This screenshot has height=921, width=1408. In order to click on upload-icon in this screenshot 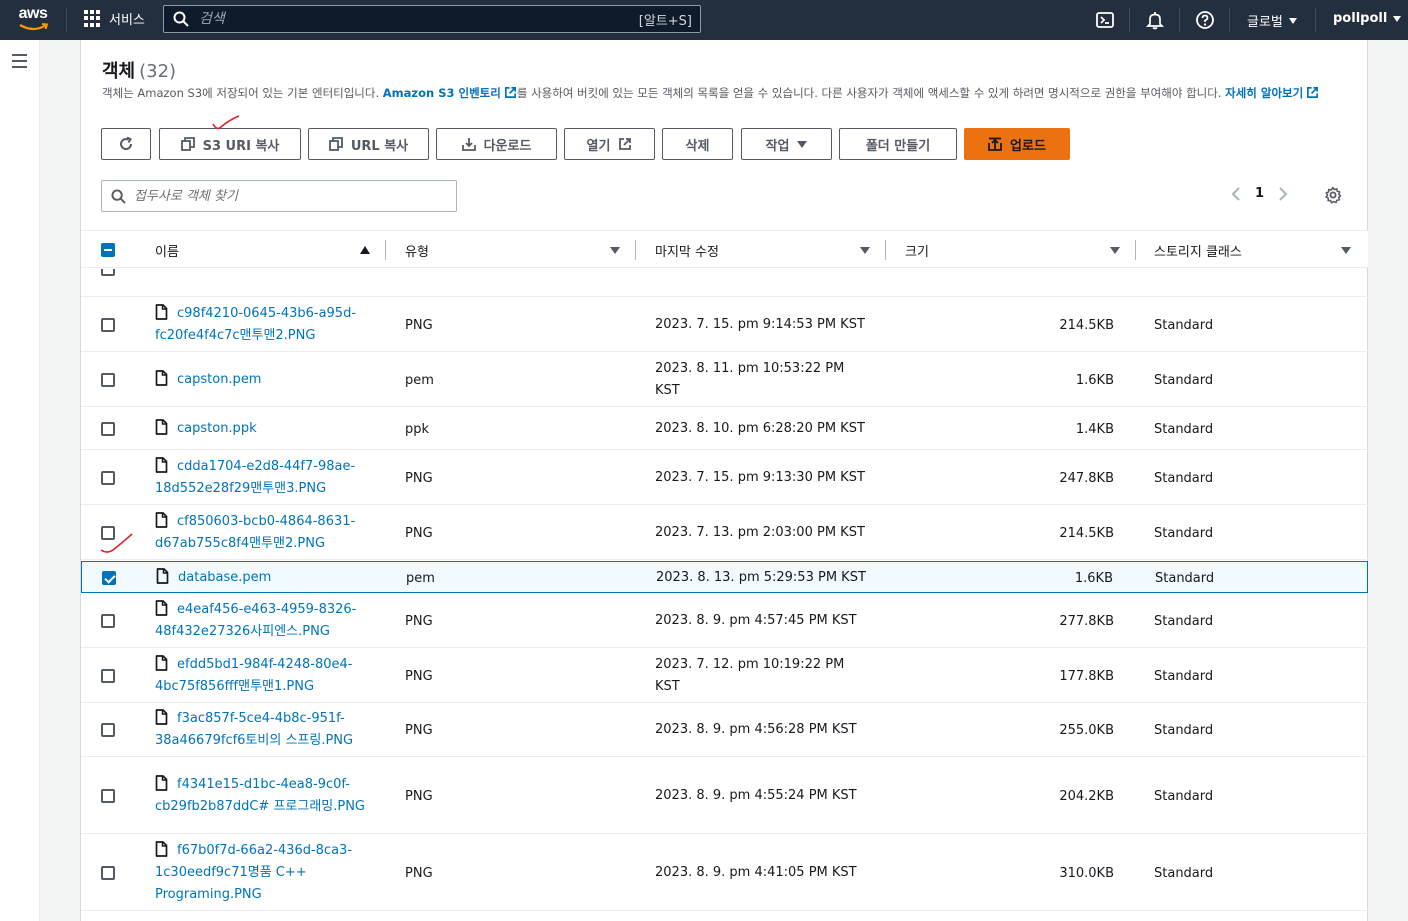, I will do `click(995, 144)`.